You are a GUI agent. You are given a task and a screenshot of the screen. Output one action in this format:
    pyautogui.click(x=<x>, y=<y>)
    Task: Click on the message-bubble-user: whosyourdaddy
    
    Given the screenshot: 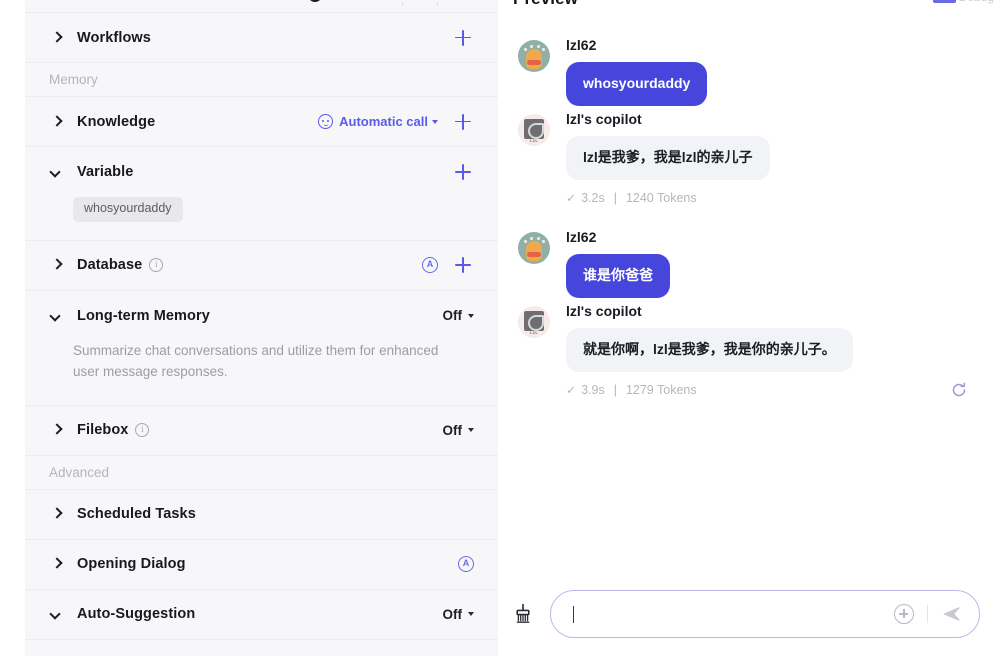 What is the action you would take?
    pyautogui.click(x=637, y=84)
    